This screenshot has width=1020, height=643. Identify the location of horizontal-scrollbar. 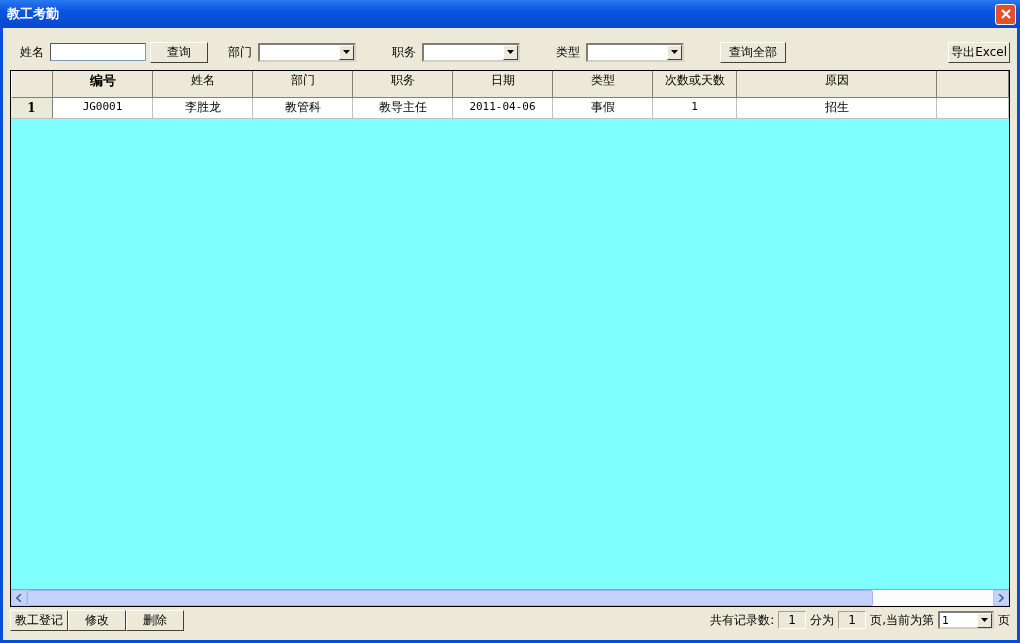
(510, 597).